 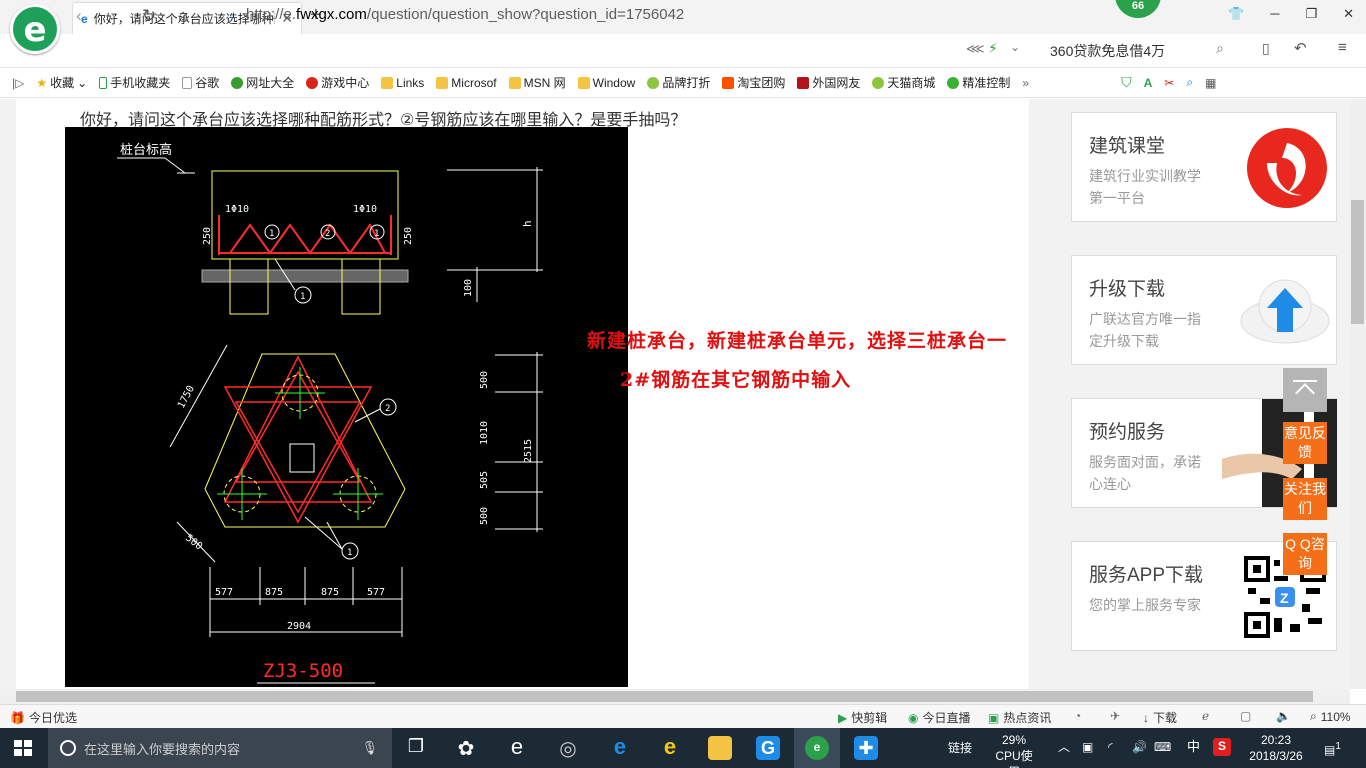 I want to click on pin-icon: ✈, so click(x=1115, y=716).